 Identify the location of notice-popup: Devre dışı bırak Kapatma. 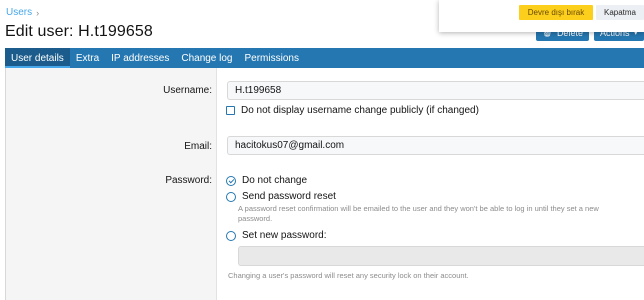
(541, 16).